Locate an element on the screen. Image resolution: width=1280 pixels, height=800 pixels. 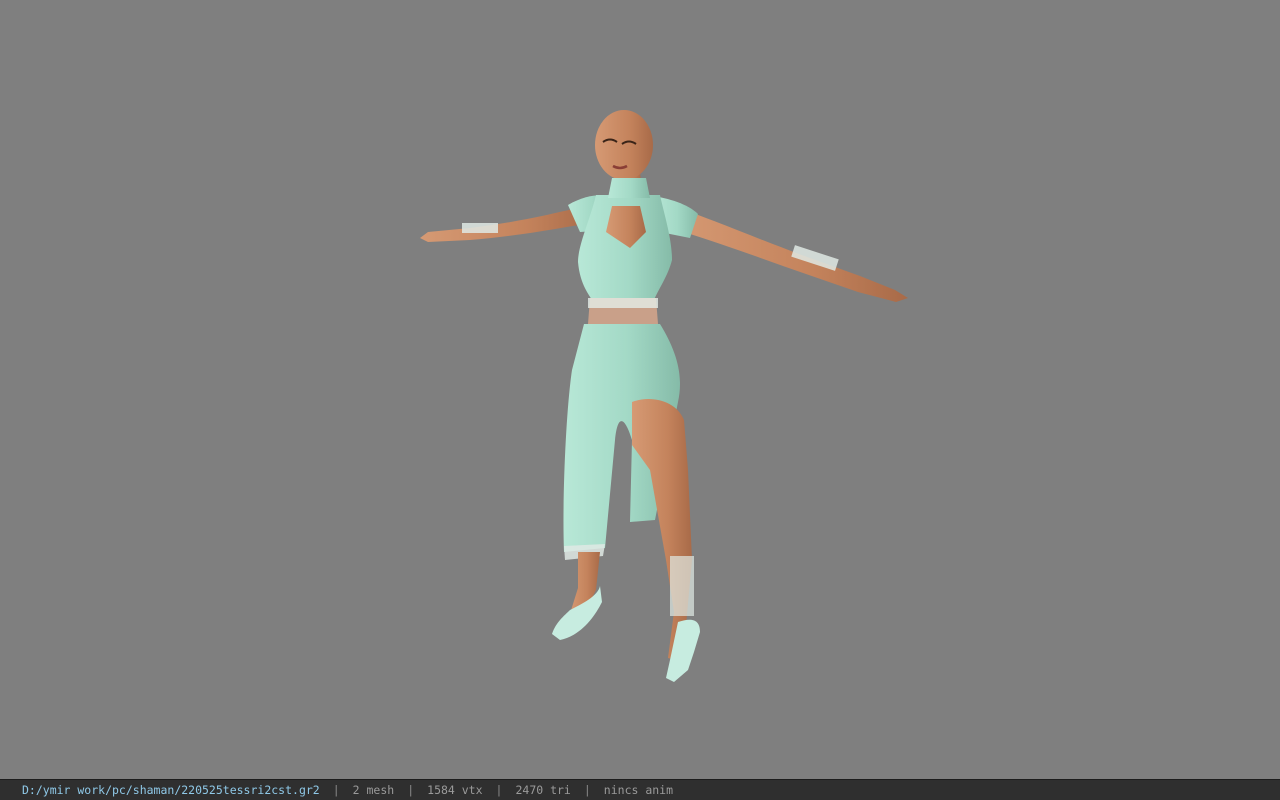
model-cuff-left is located at coordinates (480, 228).